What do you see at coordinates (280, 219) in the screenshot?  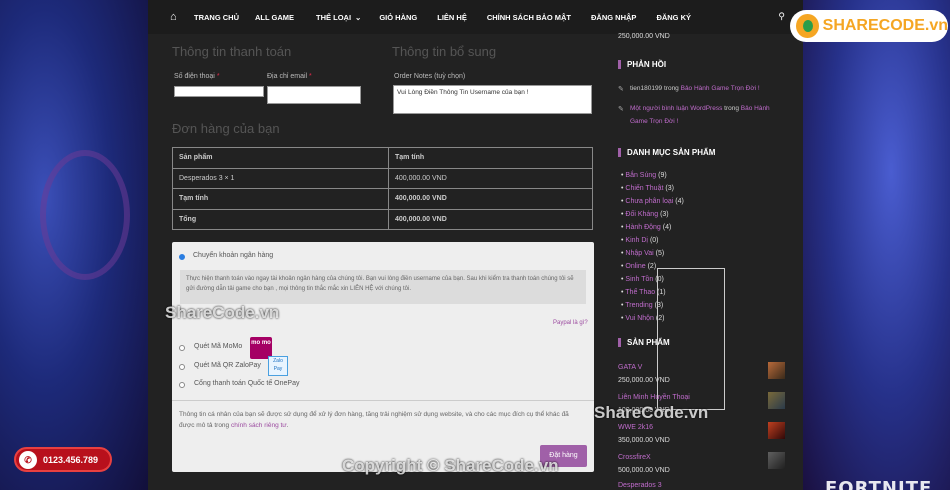 I see `table-cell: Tổng` at bounding box center [280, 219].